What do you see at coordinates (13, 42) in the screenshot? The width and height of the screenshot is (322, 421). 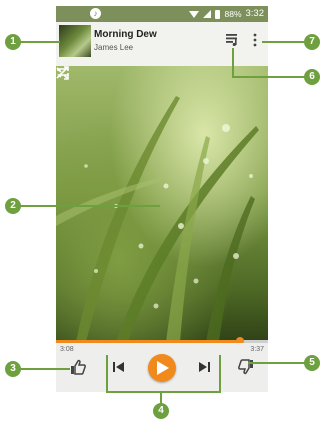 I see `callout-1: 1` at bounding box center [13, 42].